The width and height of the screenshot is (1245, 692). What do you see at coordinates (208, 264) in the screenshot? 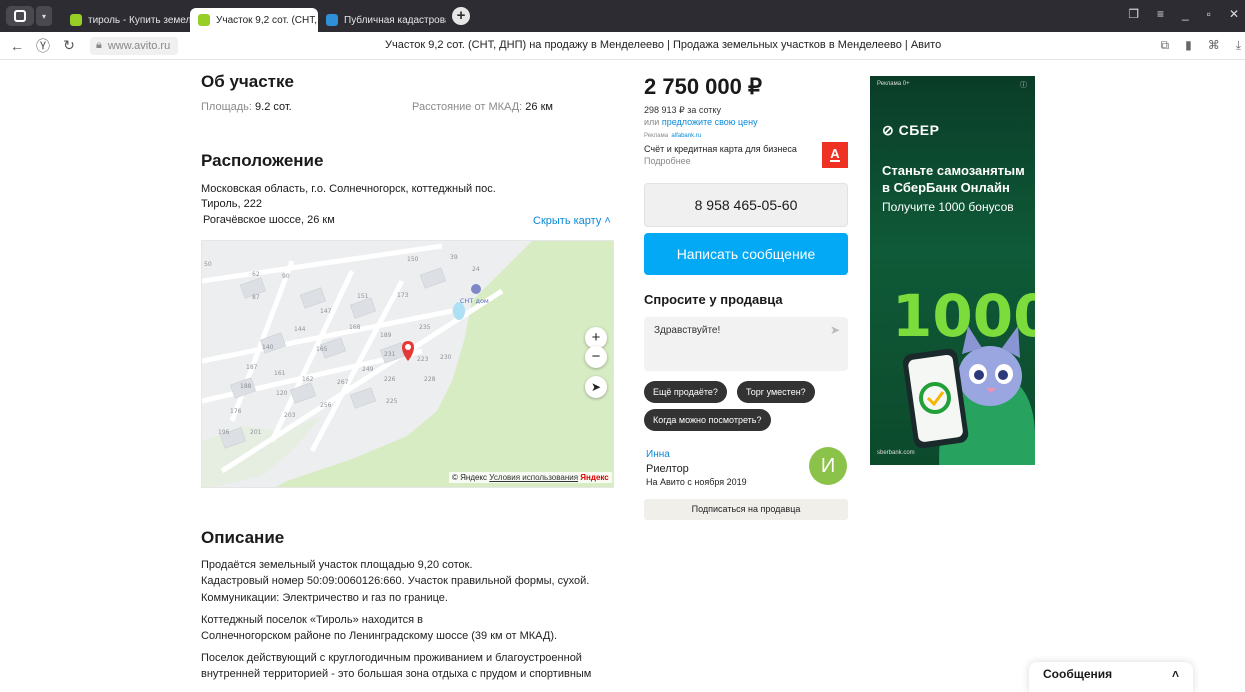
I see `svg-text: 50` at bounding box center [208, 264].